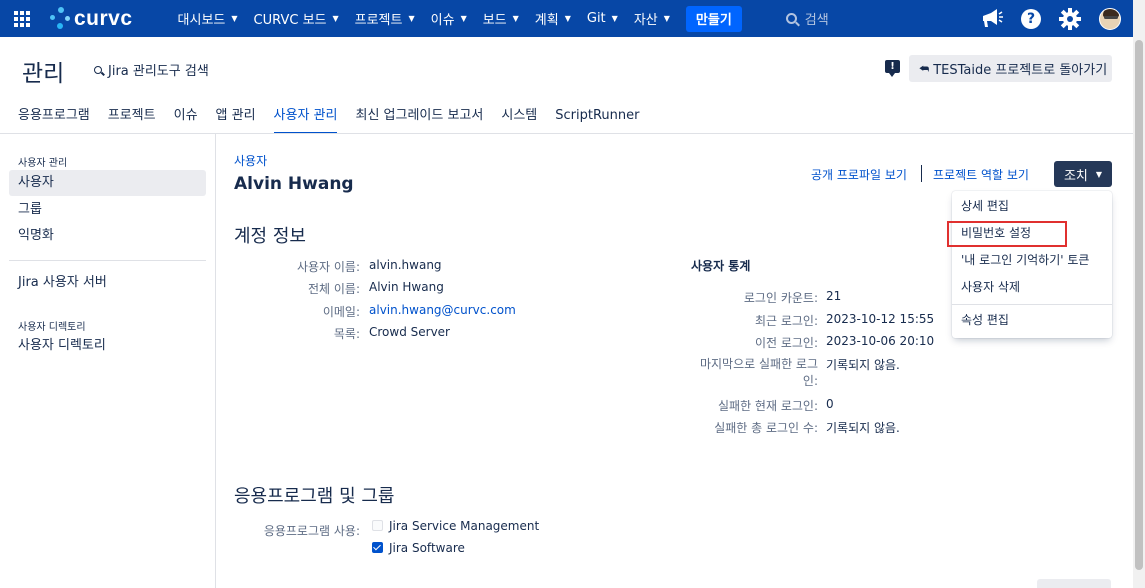  I want to click on feedback-icon: !, so click(892, 68).